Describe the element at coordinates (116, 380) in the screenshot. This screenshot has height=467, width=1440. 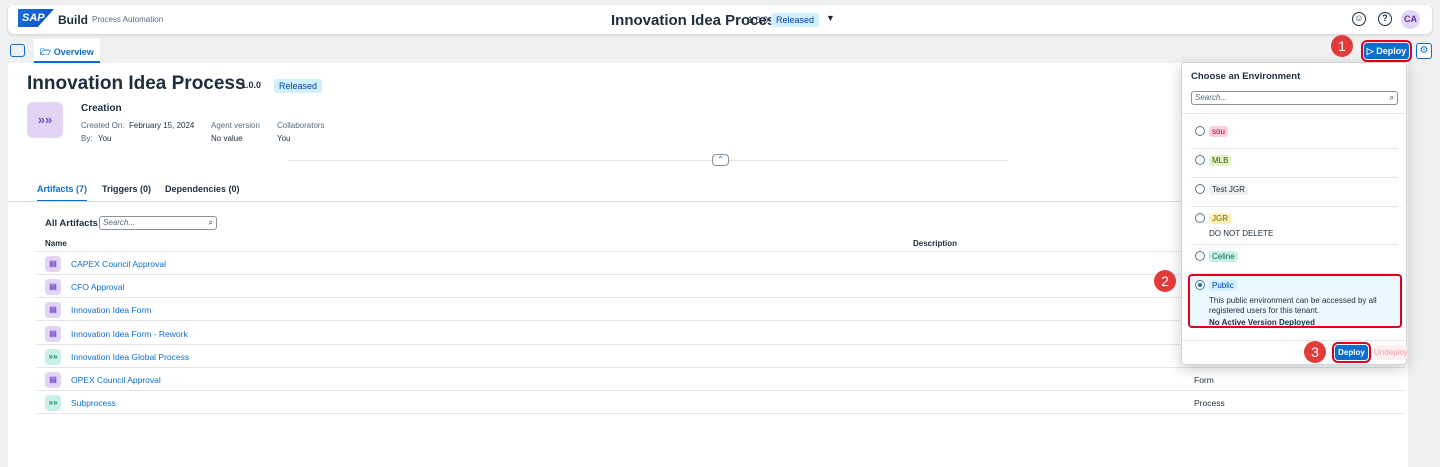
I see `artifact-name-link: OPEX Council Approval` at that location.